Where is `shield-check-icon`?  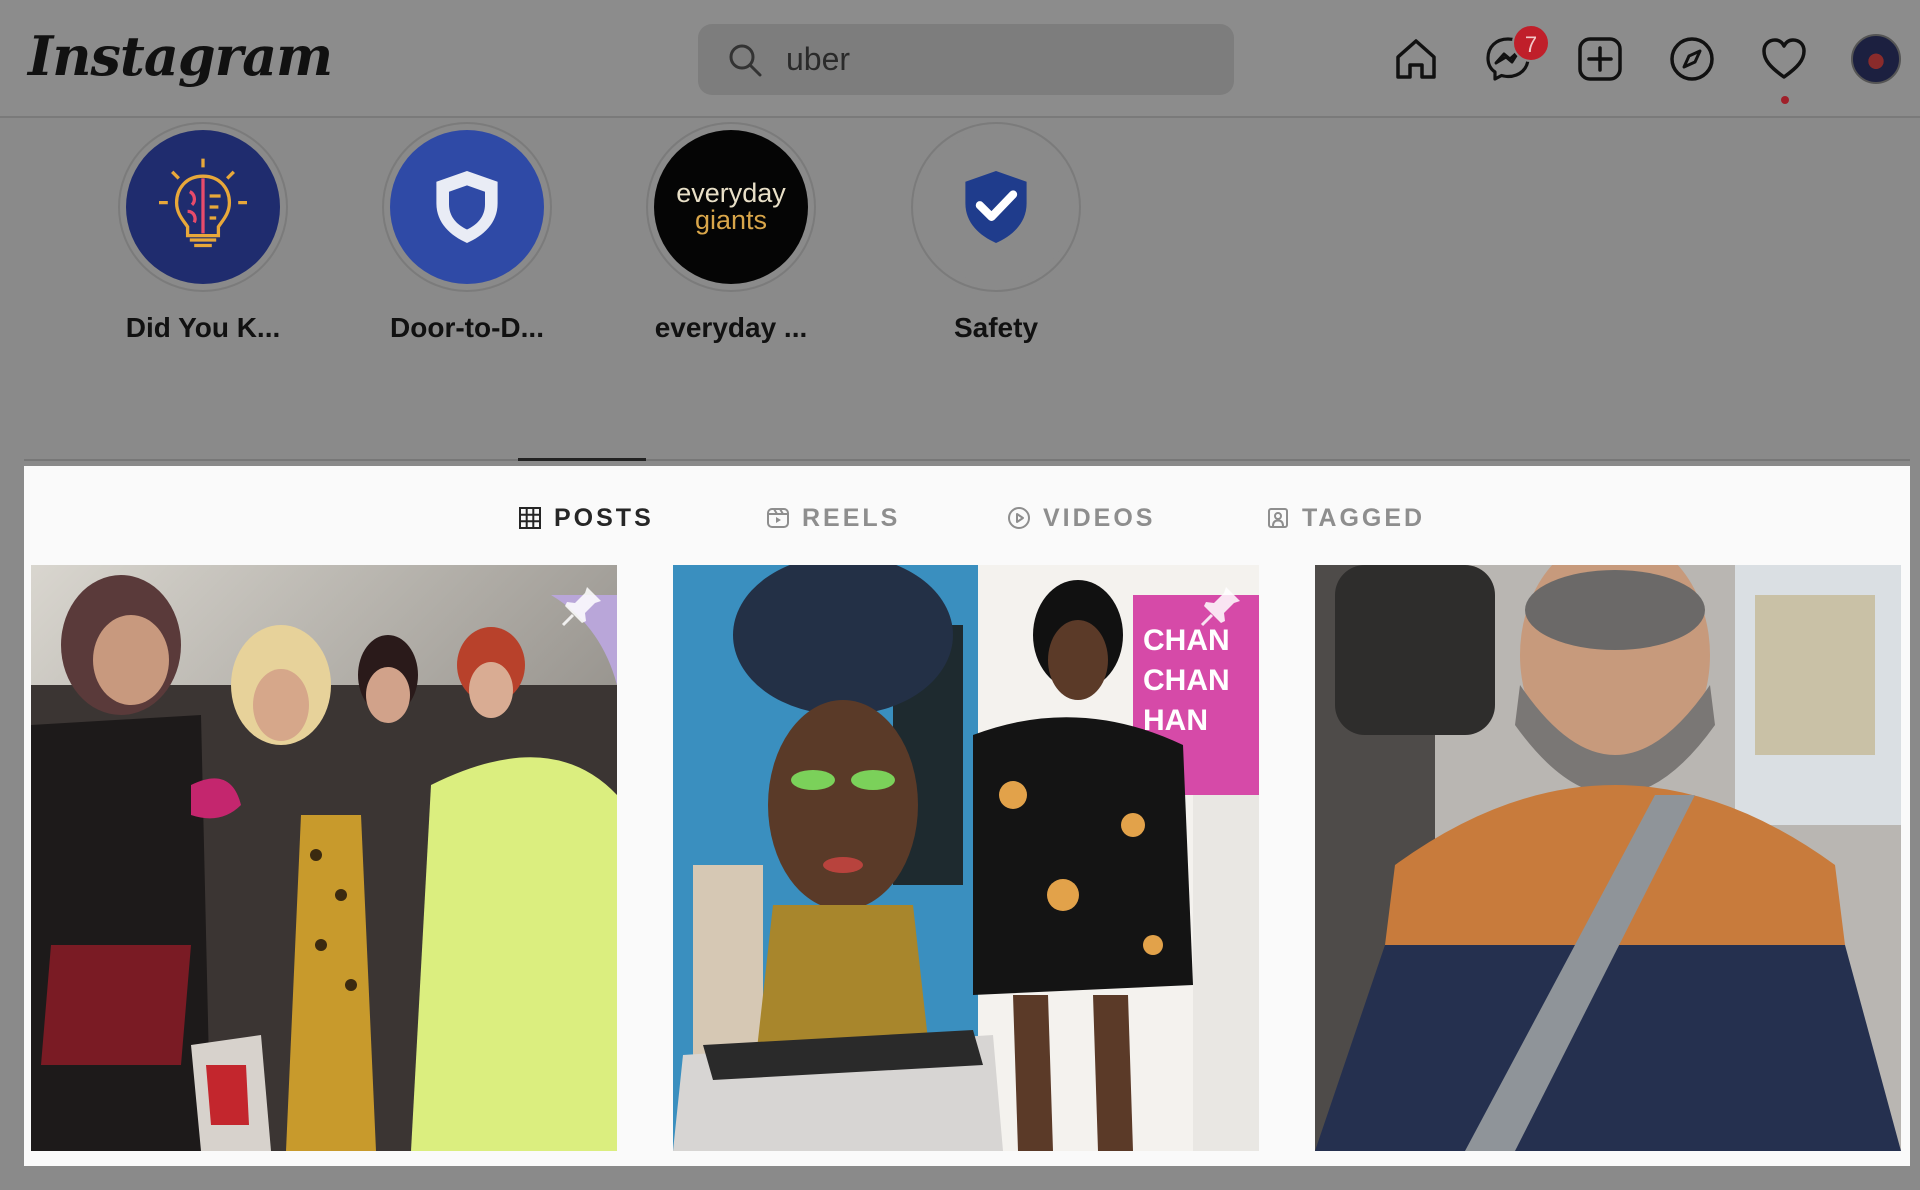
shield-check-icon is located at coordinates (996, 207).